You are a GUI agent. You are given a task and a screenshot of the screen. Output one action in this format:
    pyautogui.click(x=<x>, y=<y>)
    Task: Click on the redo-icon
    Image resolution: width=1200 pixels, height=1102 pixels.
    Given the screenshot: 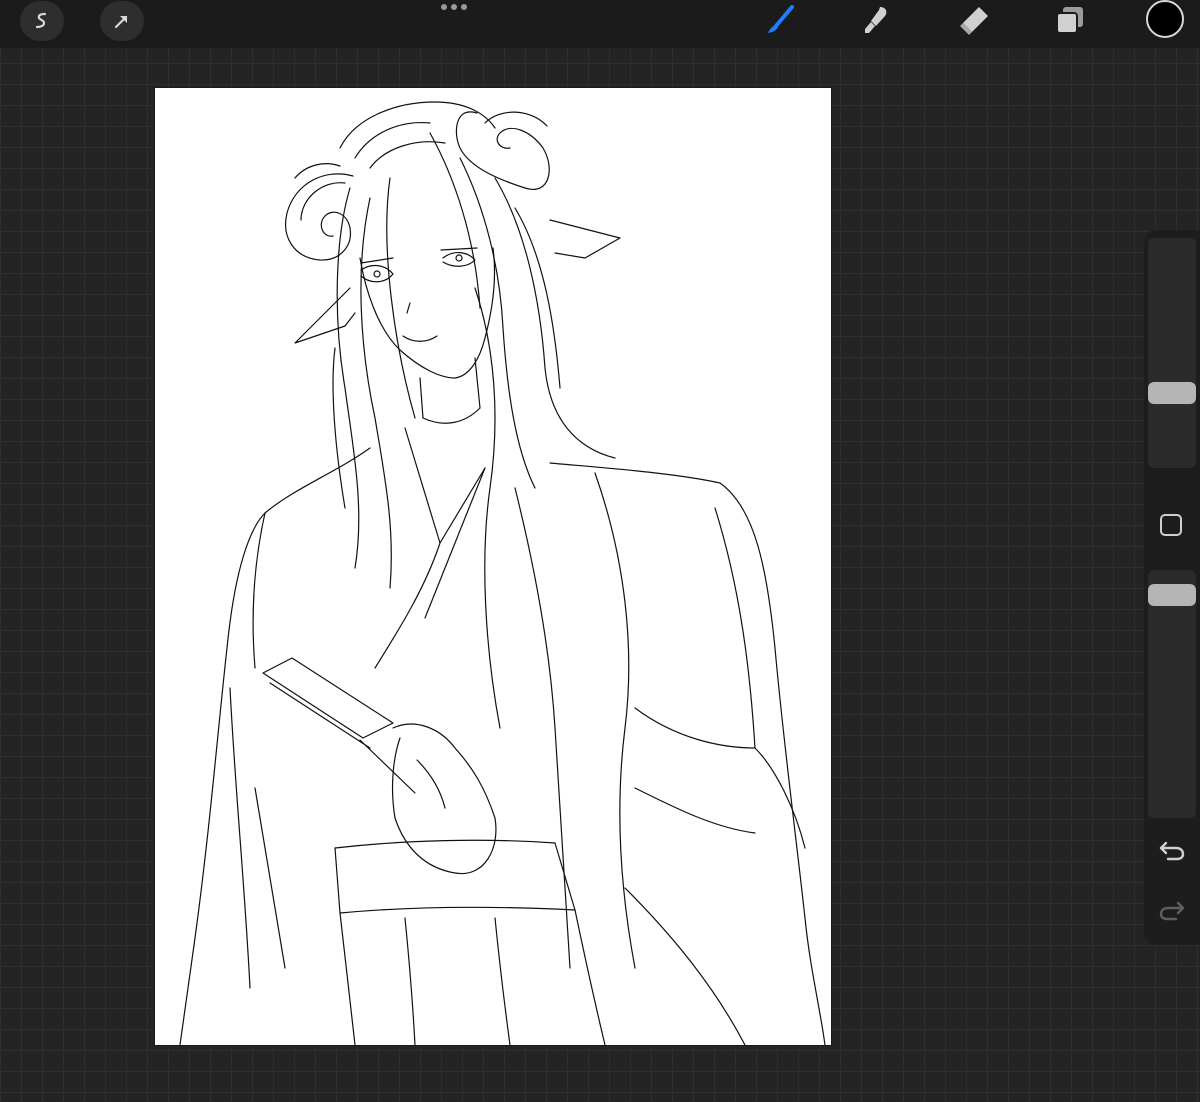 What is the action you would take?
    pyautogui.click(x=1172, y=911)
    